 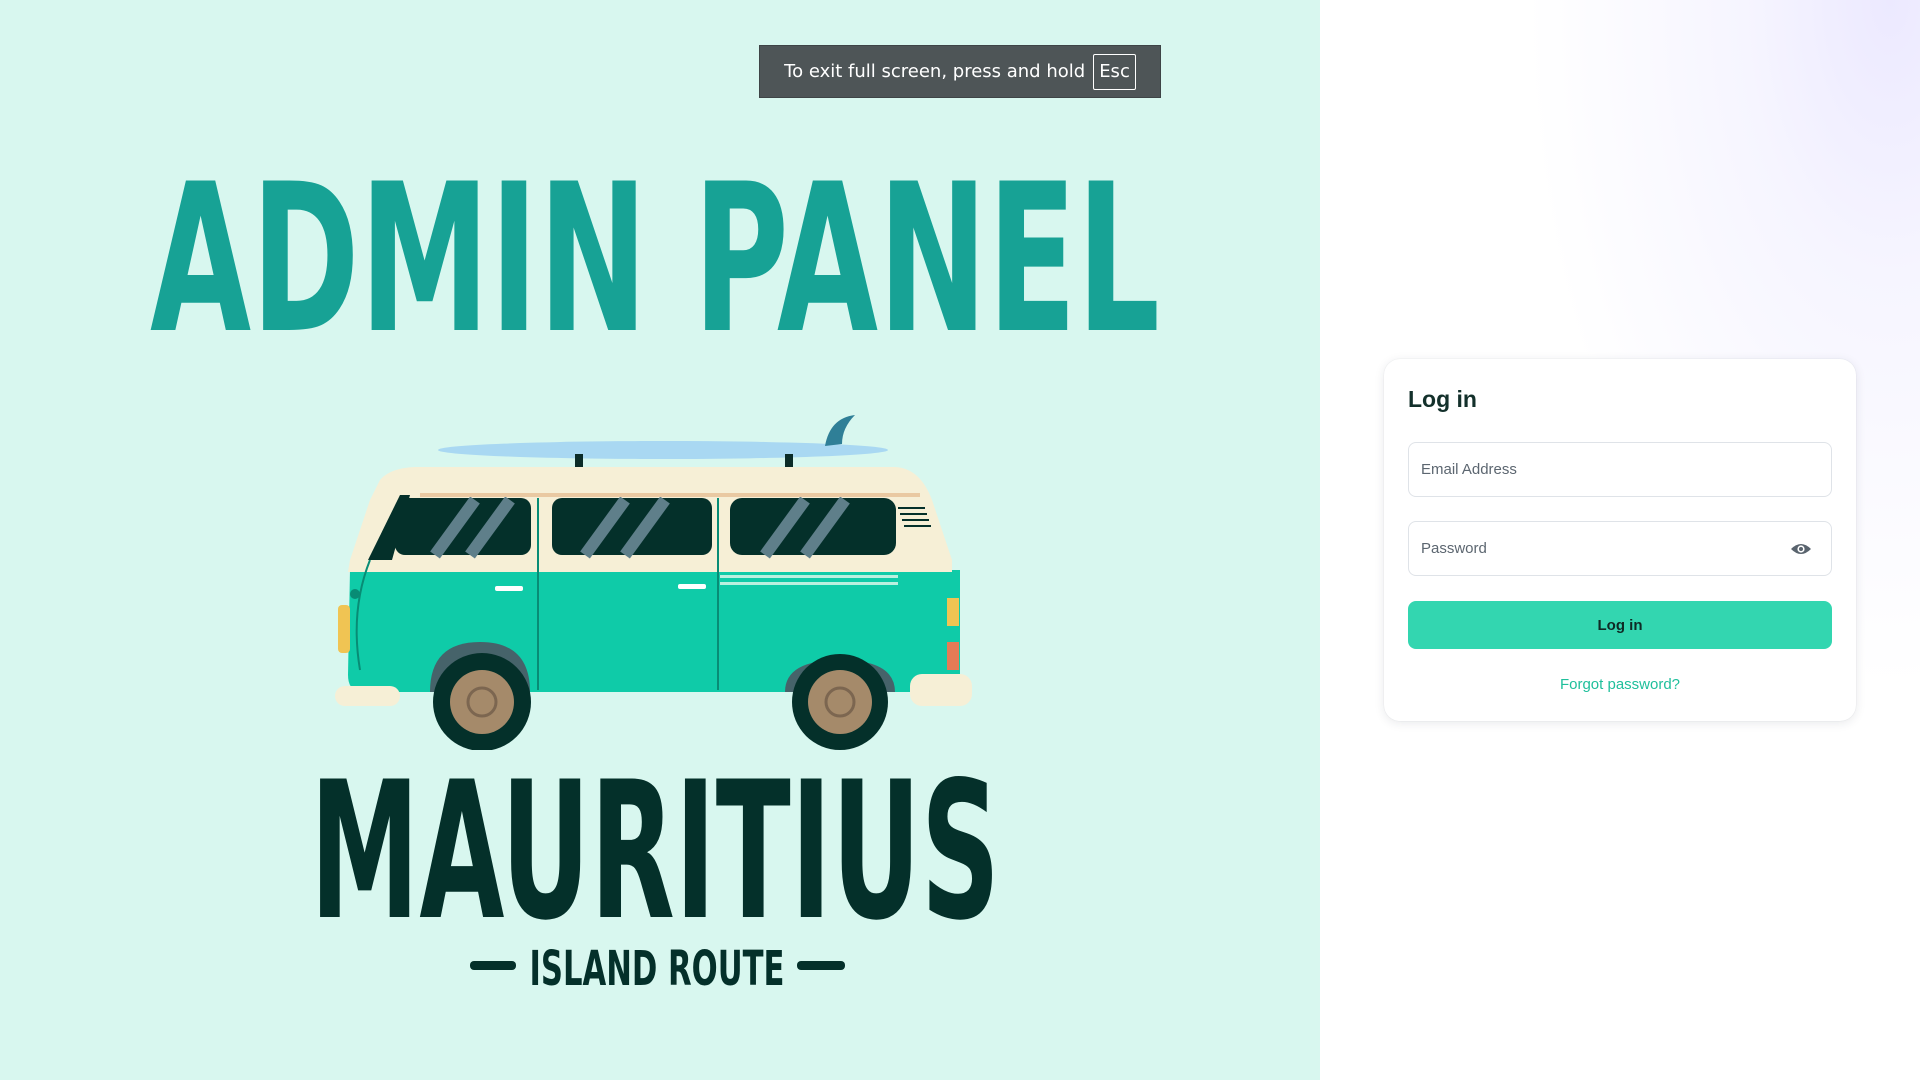 I want to click on password-input, so click(x=1620, y=548).